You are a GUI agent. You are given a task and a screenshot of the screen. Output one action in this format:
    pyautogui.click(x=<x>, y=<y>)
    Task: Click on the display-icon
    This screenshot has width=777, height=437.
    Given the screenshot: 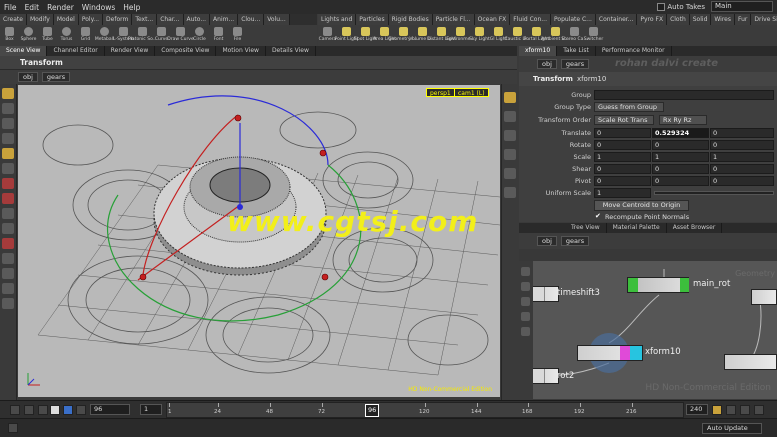 What is the action you would take?
    pyautogui.click(x=510, y=97)
    